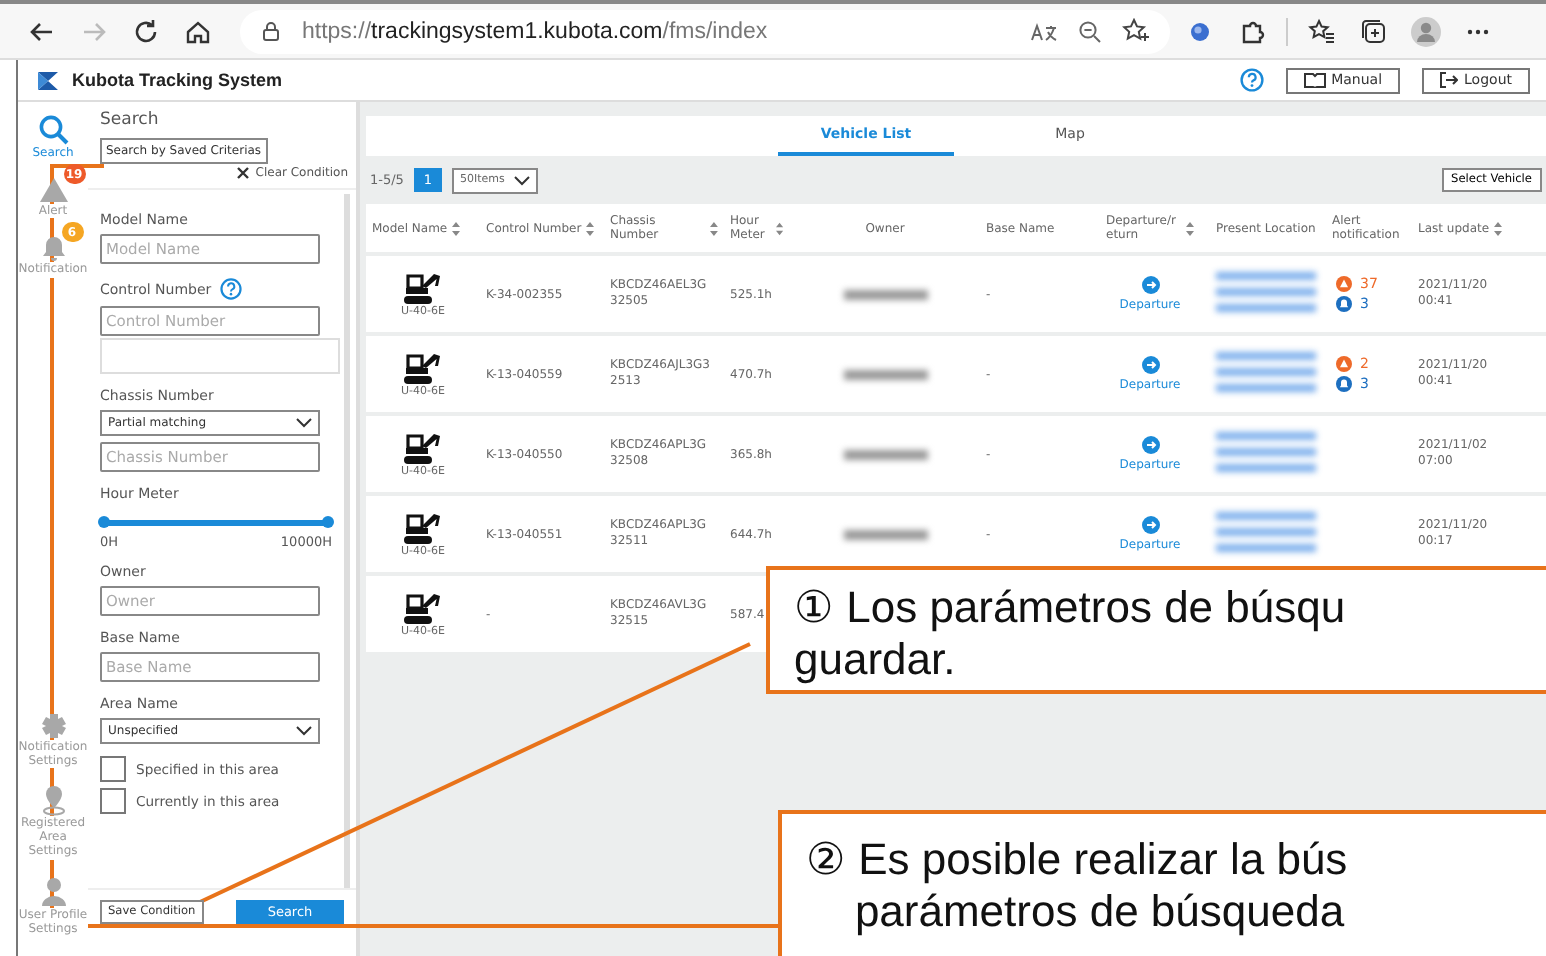 The height and width of the screenshot is (956, 1546). I want to click on callout-text: ② Es posible realizar la bús parámetros de búsqueda, so click(1162, 883).